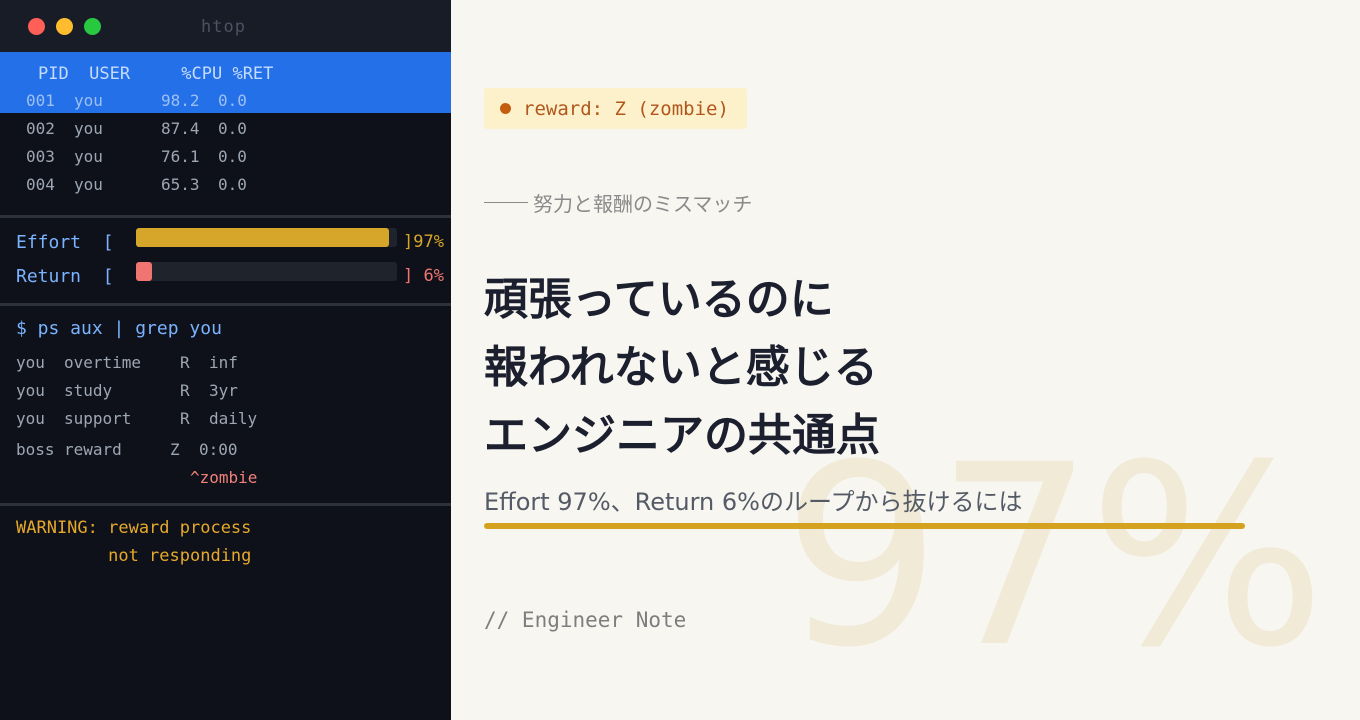  I want to click on return-meter-percent: ] 6%, so click(423, 276).